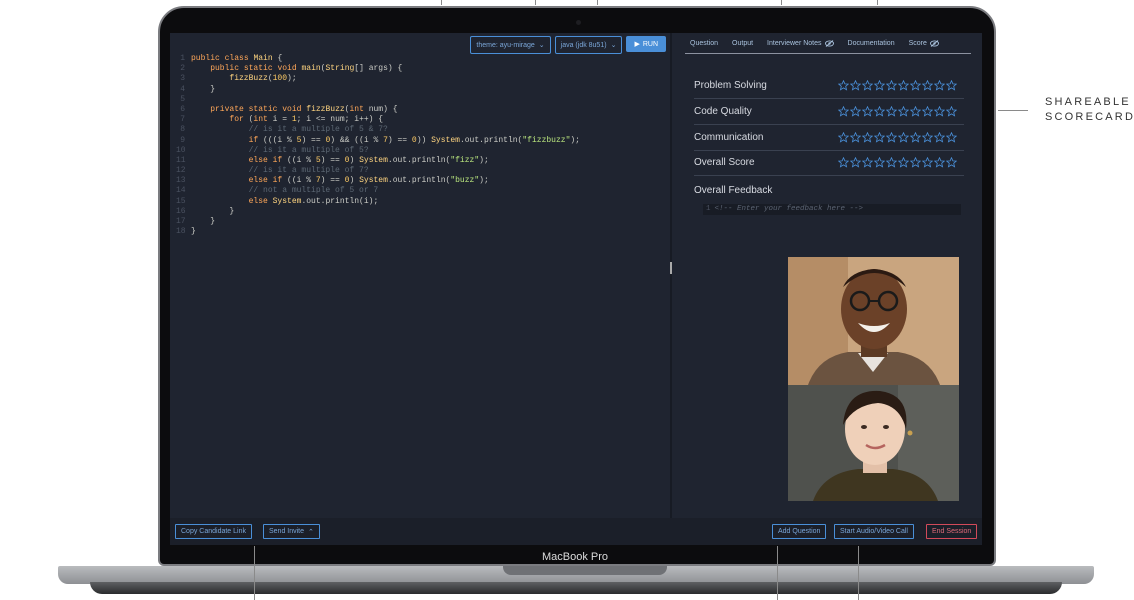 This screenshot has width=1134, height=600. What do you see at coordinates (182, 79) in the screenshot?
I see `line-number: 3` at bounding box center [182, 79].